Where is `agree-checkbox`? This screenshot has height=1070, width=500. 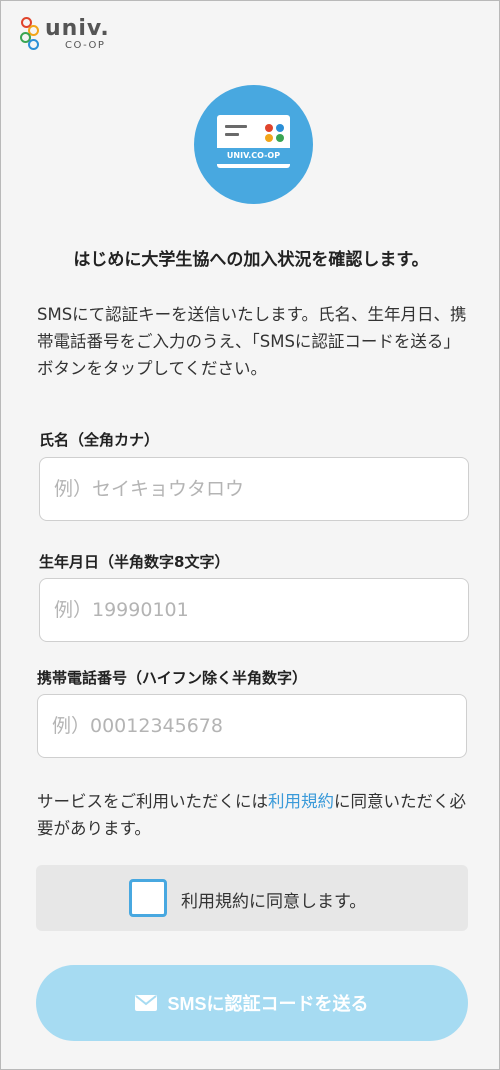 agree-checkbox is located at coordinates (148, 898).